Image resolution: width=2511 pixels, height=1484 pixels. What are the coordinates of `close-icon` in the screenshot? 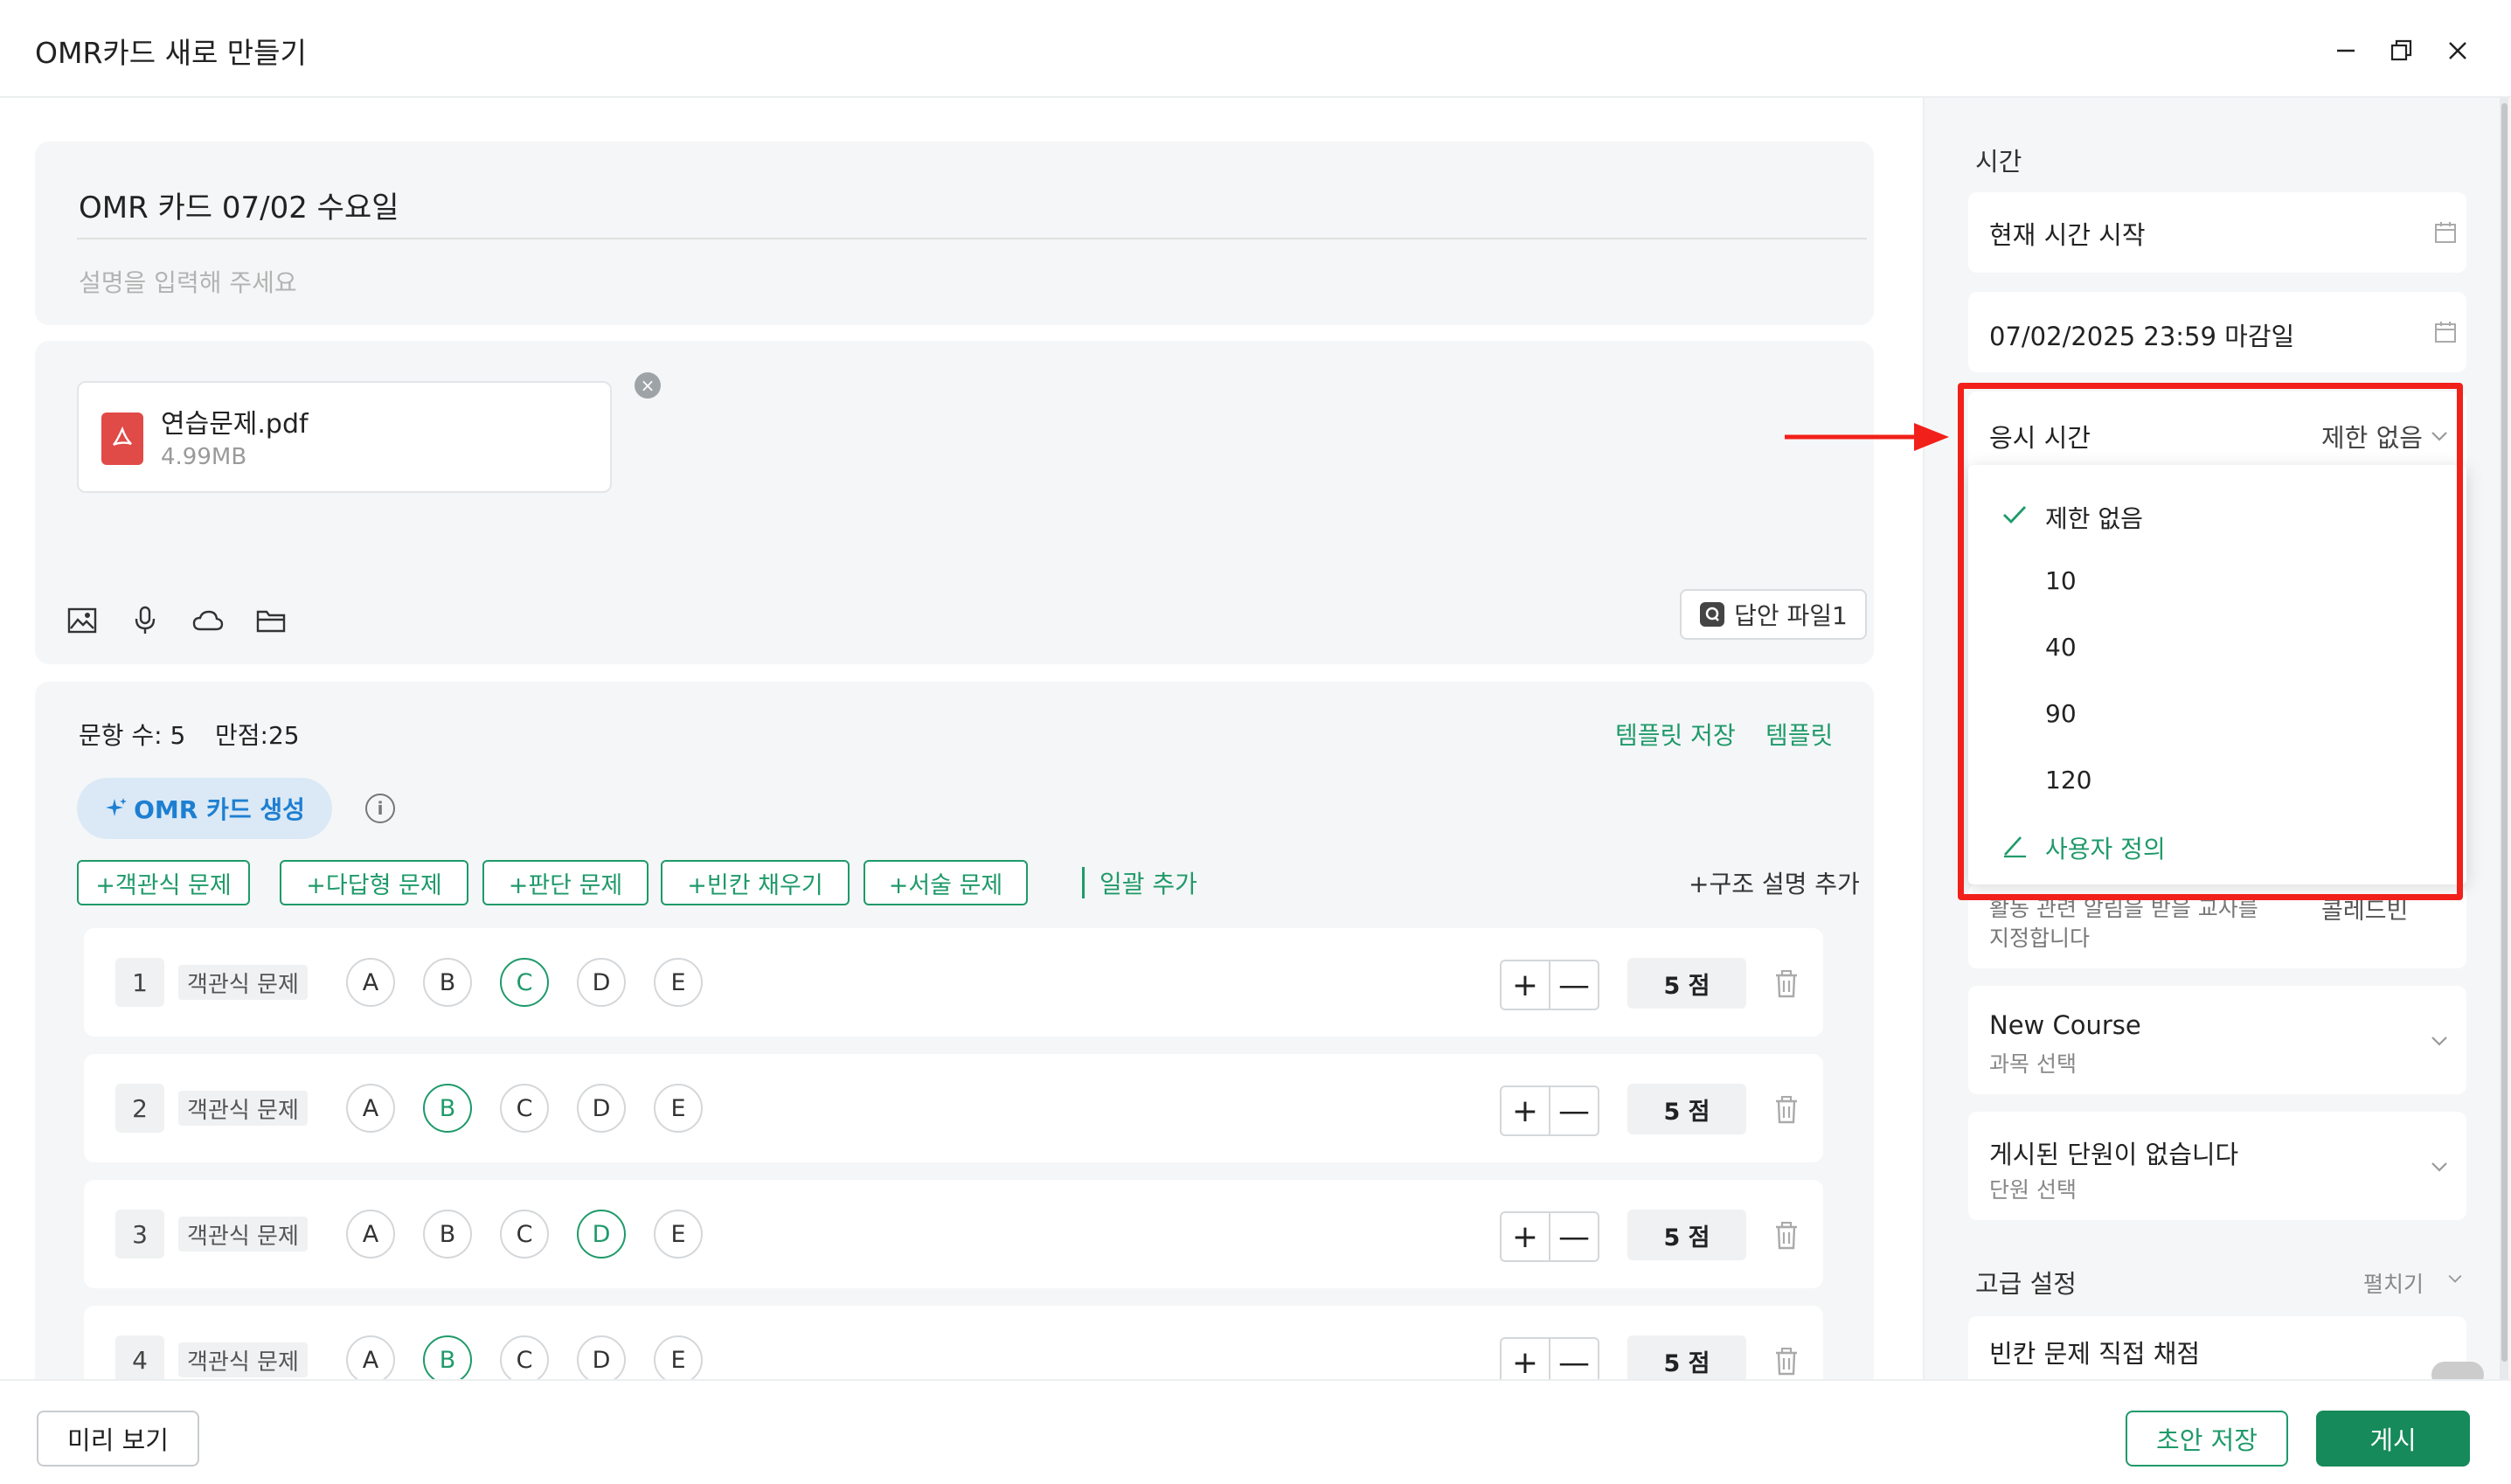 It's located at (2457, 50).